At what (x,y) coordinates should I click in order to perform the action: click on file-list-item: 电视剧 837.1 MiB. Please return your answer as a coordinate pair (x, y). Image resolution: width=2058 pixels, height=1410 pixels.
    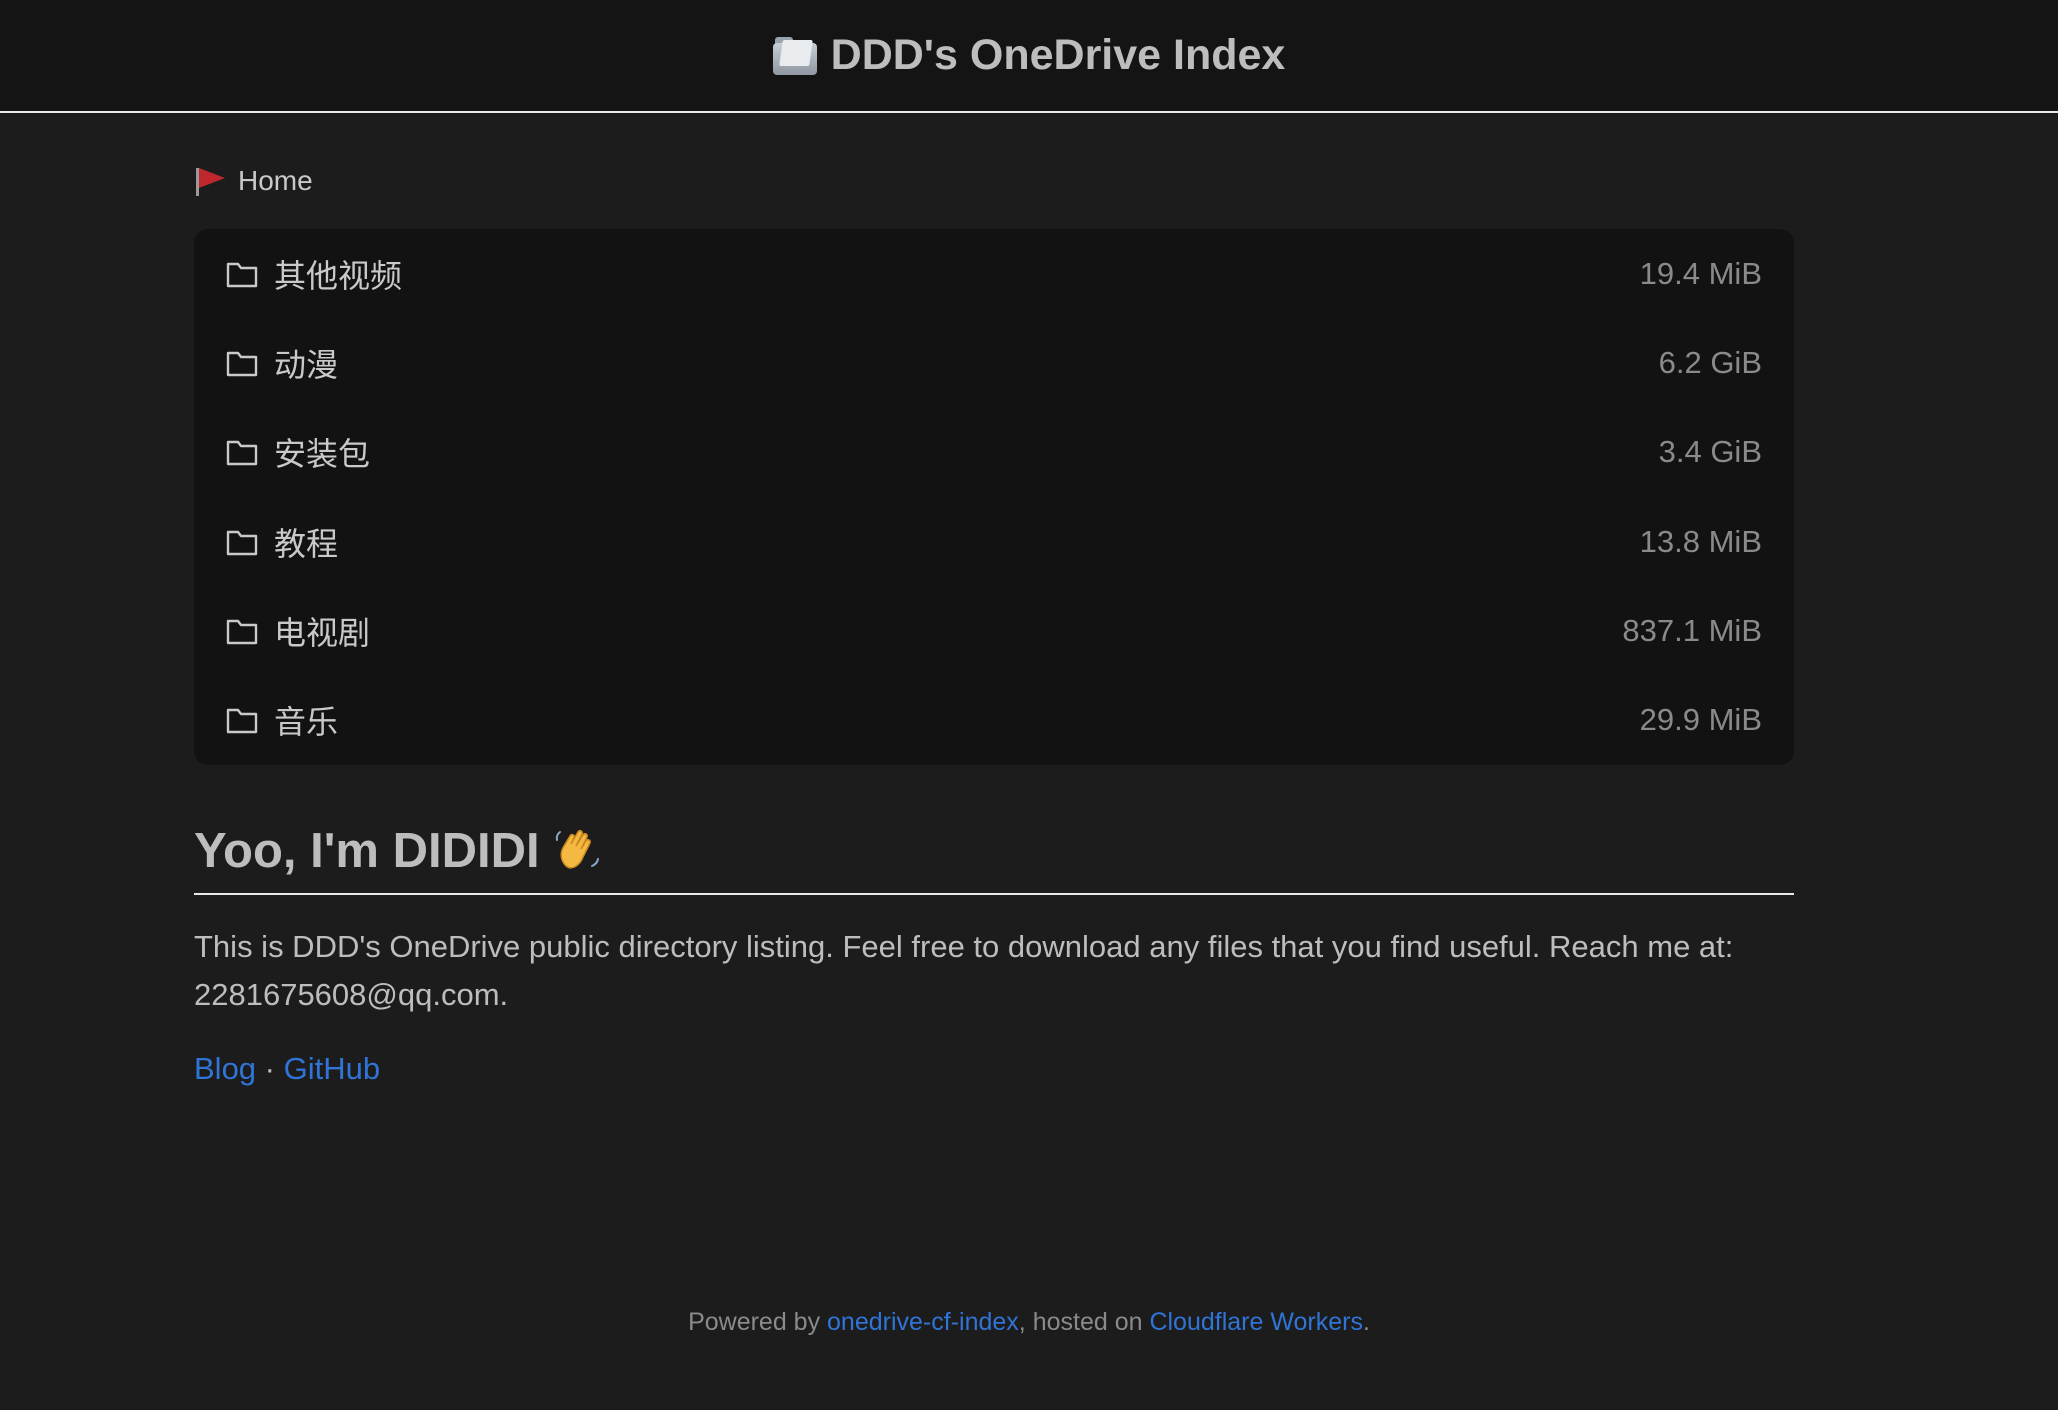
    Looking at the image, I should click on (994, 630).